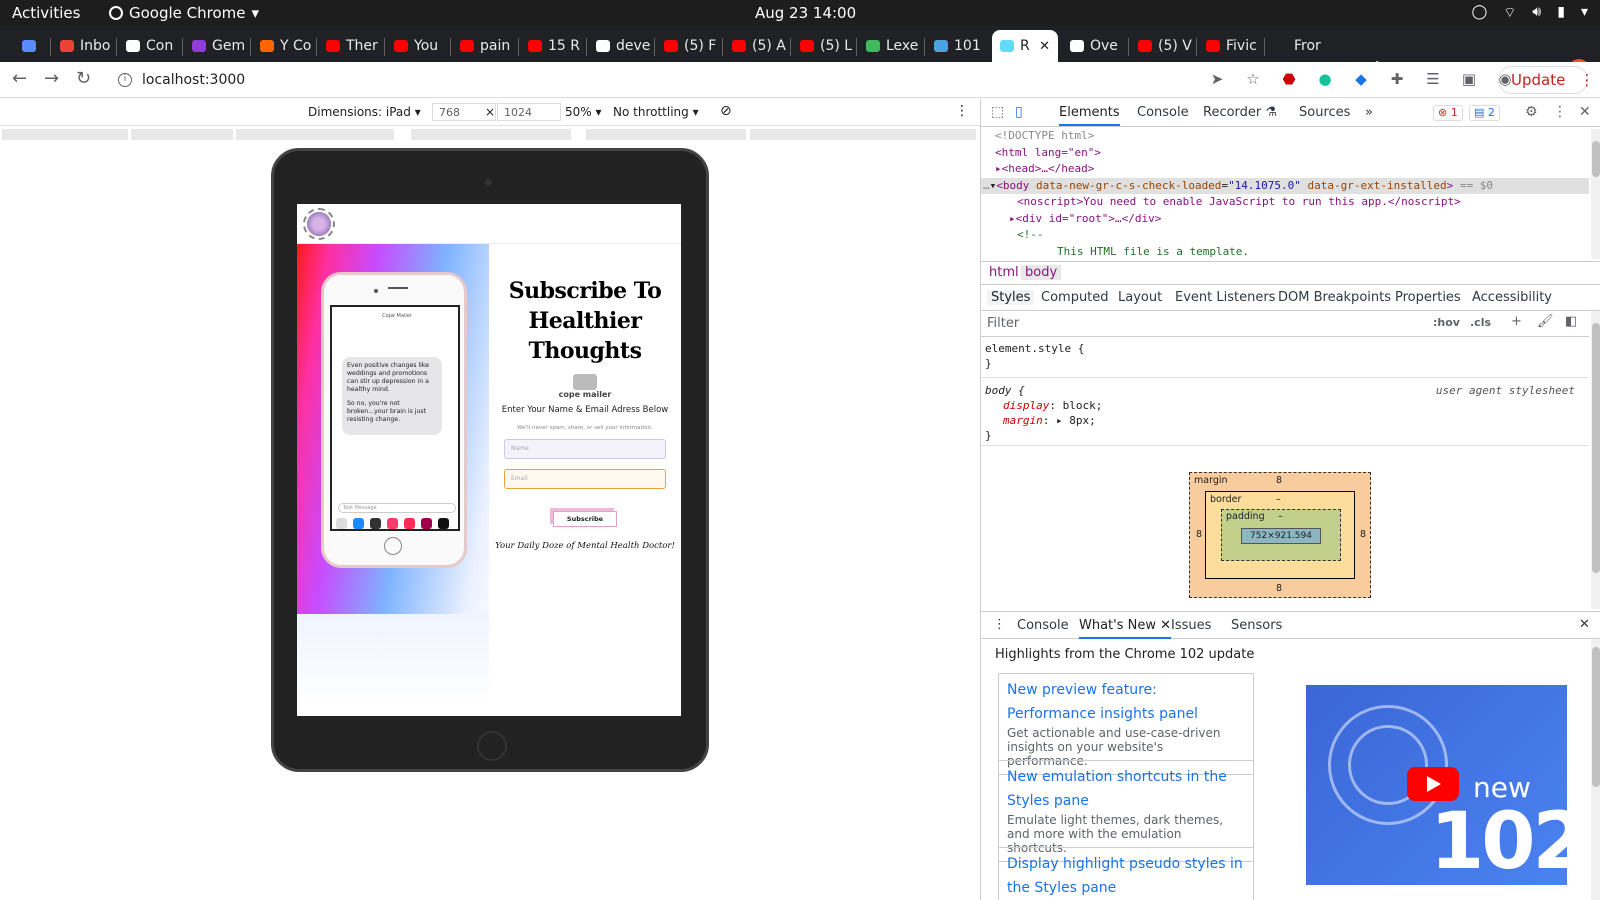 The width and height of the screenshot is (1600, 900). I want to click on margin-bottom-value: 8, so click(1279, 588).